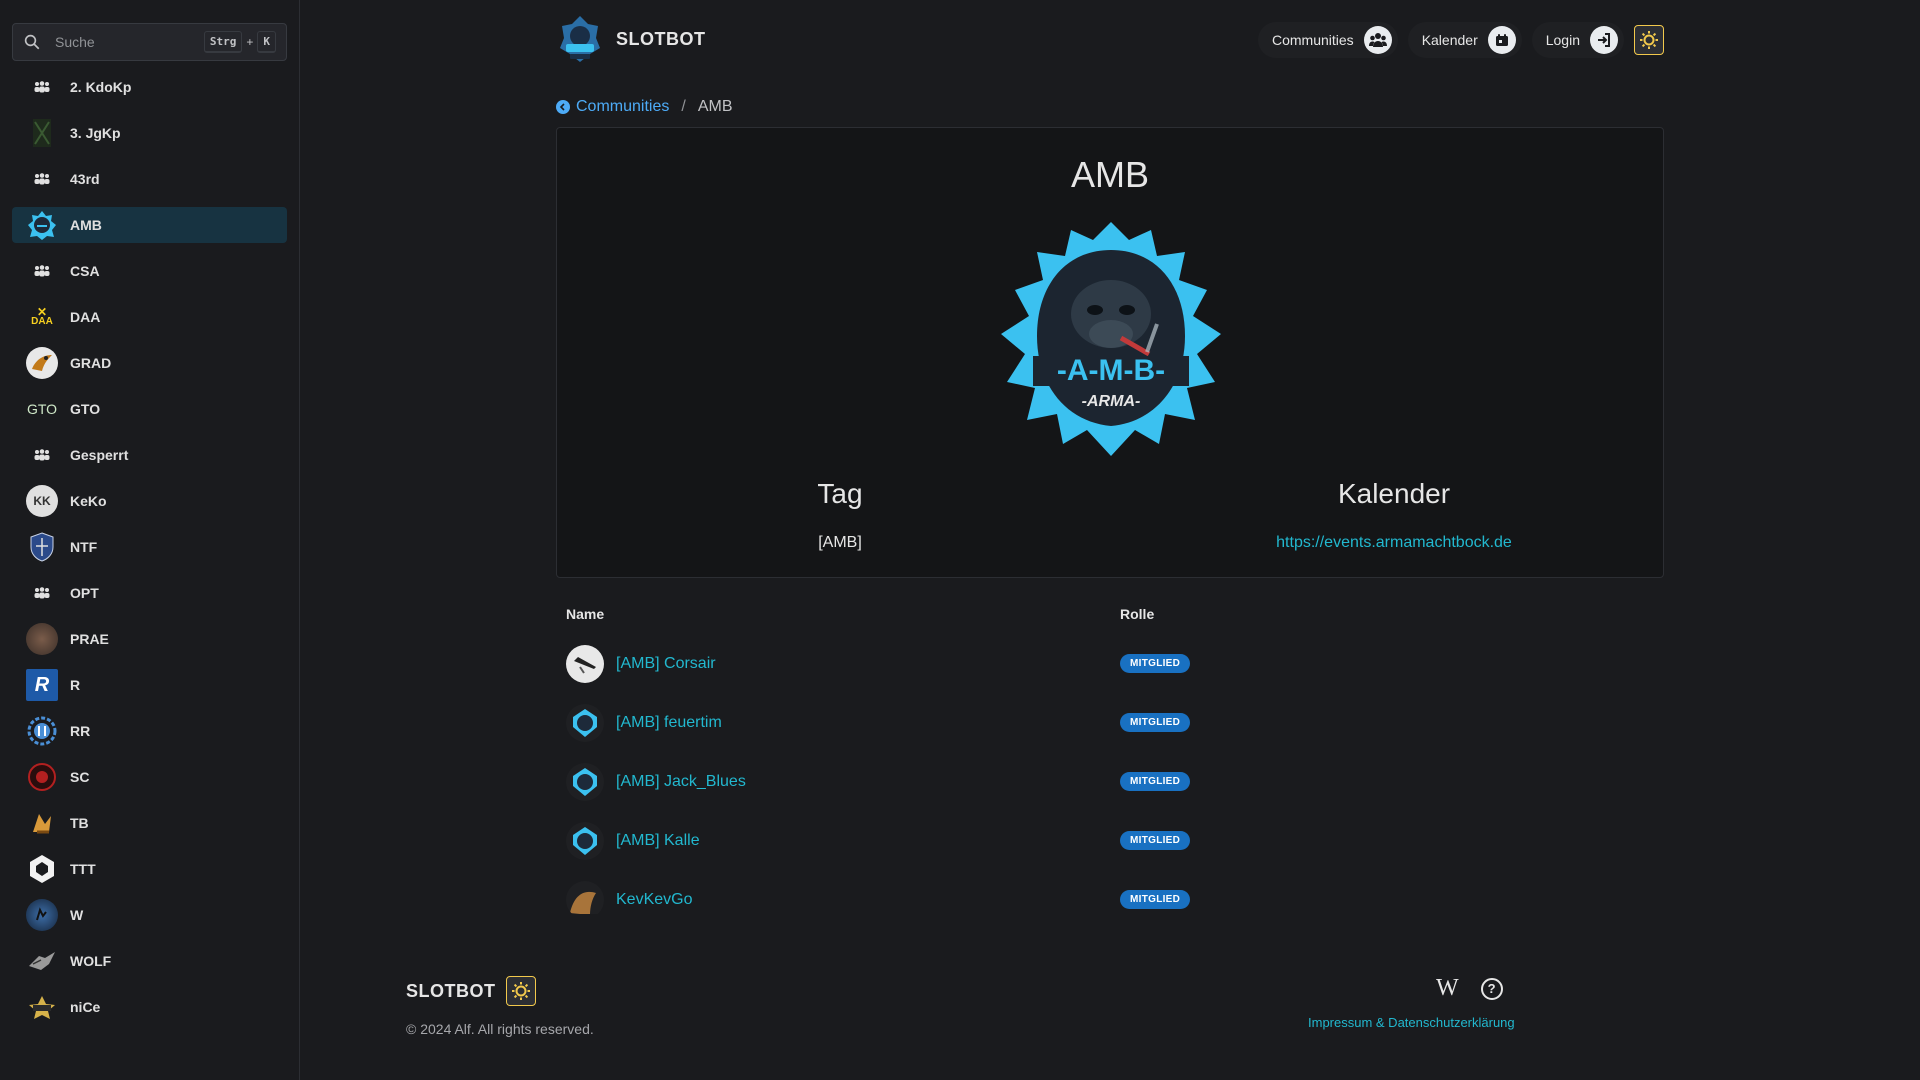 The image size is (1920, 1080). What do you see at coordinates (149, 225) in the screenshot?
I see `sidebar-item-amb: AMB` at bounding box center [149, 225].